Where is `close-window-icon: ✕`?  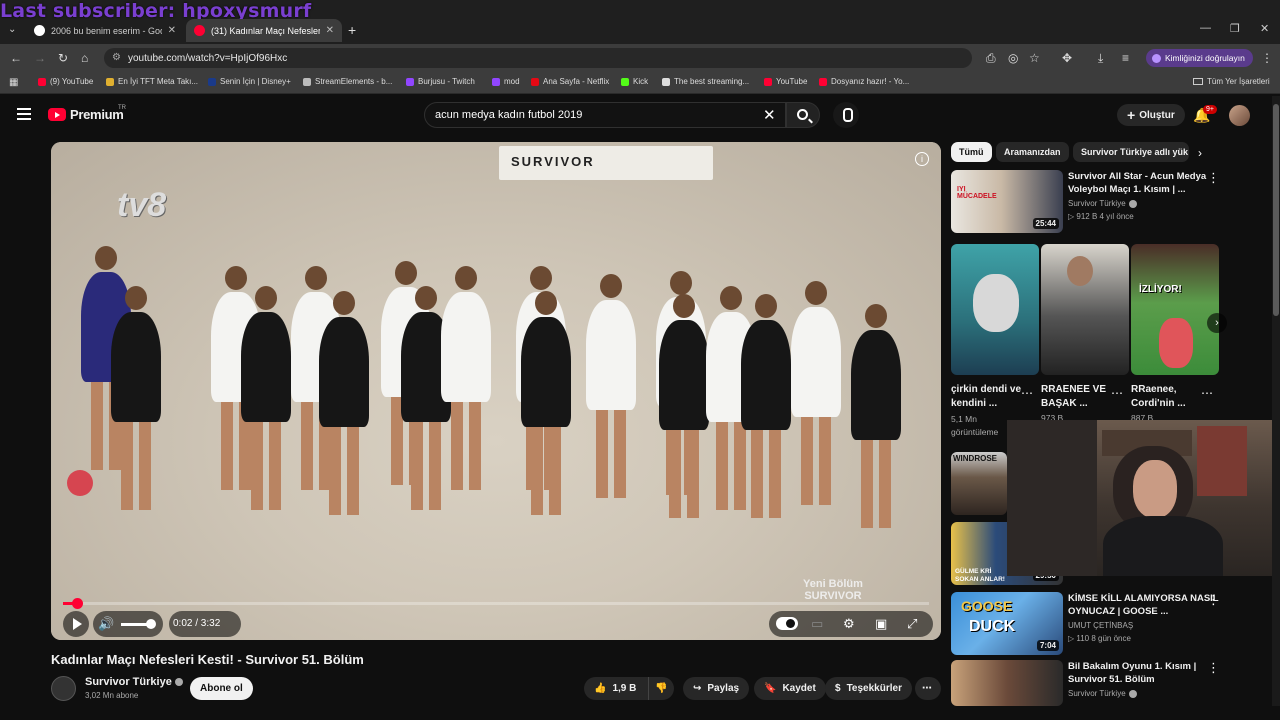 close-window-icon: ✕ is located at coordinates (1264, 28).